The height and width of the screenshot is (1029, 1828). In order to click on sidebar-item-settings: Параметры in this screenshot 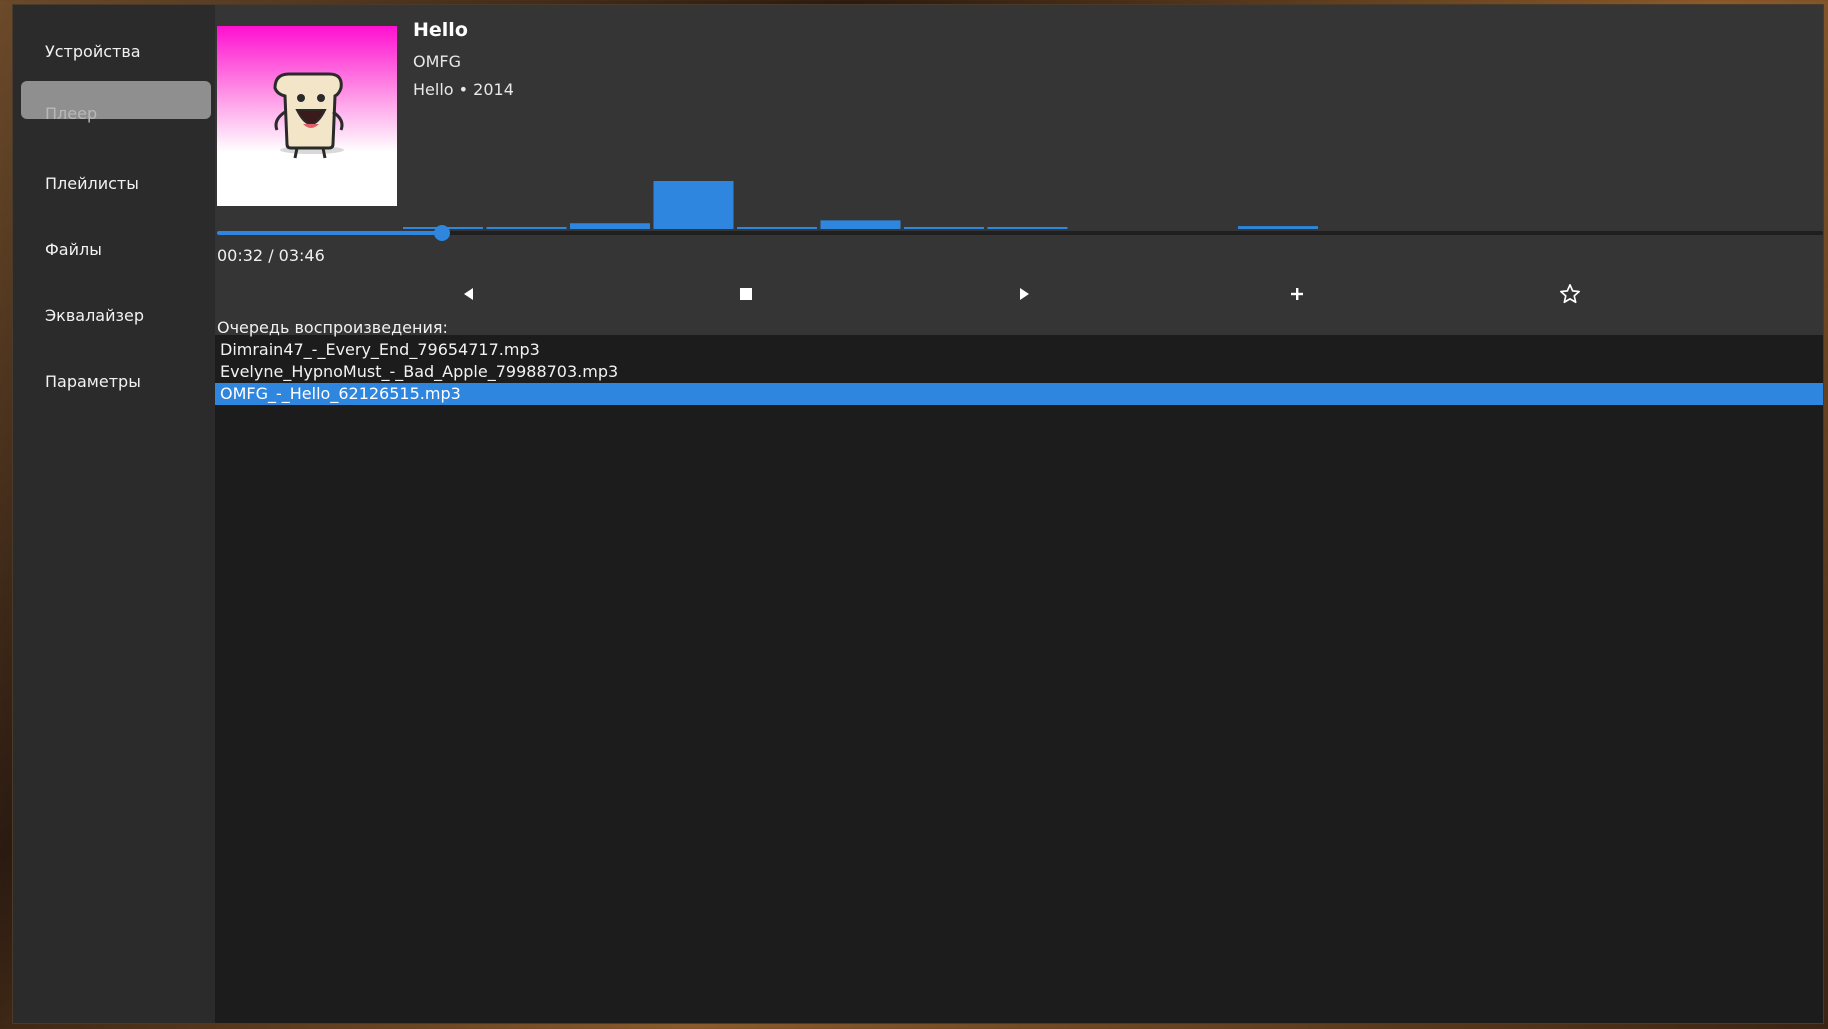, I will do `click(116, 382)`.